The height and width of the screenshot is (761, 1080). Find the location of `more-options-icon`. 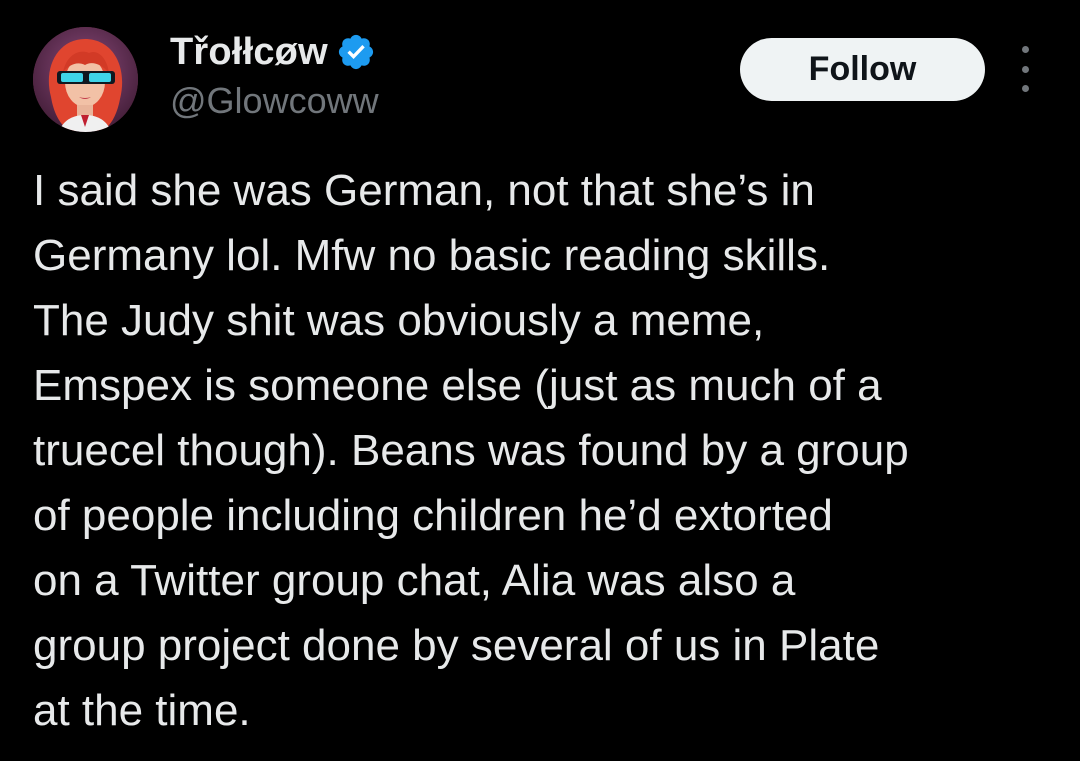

more-options-icon is located at coordinates (1025, 69).